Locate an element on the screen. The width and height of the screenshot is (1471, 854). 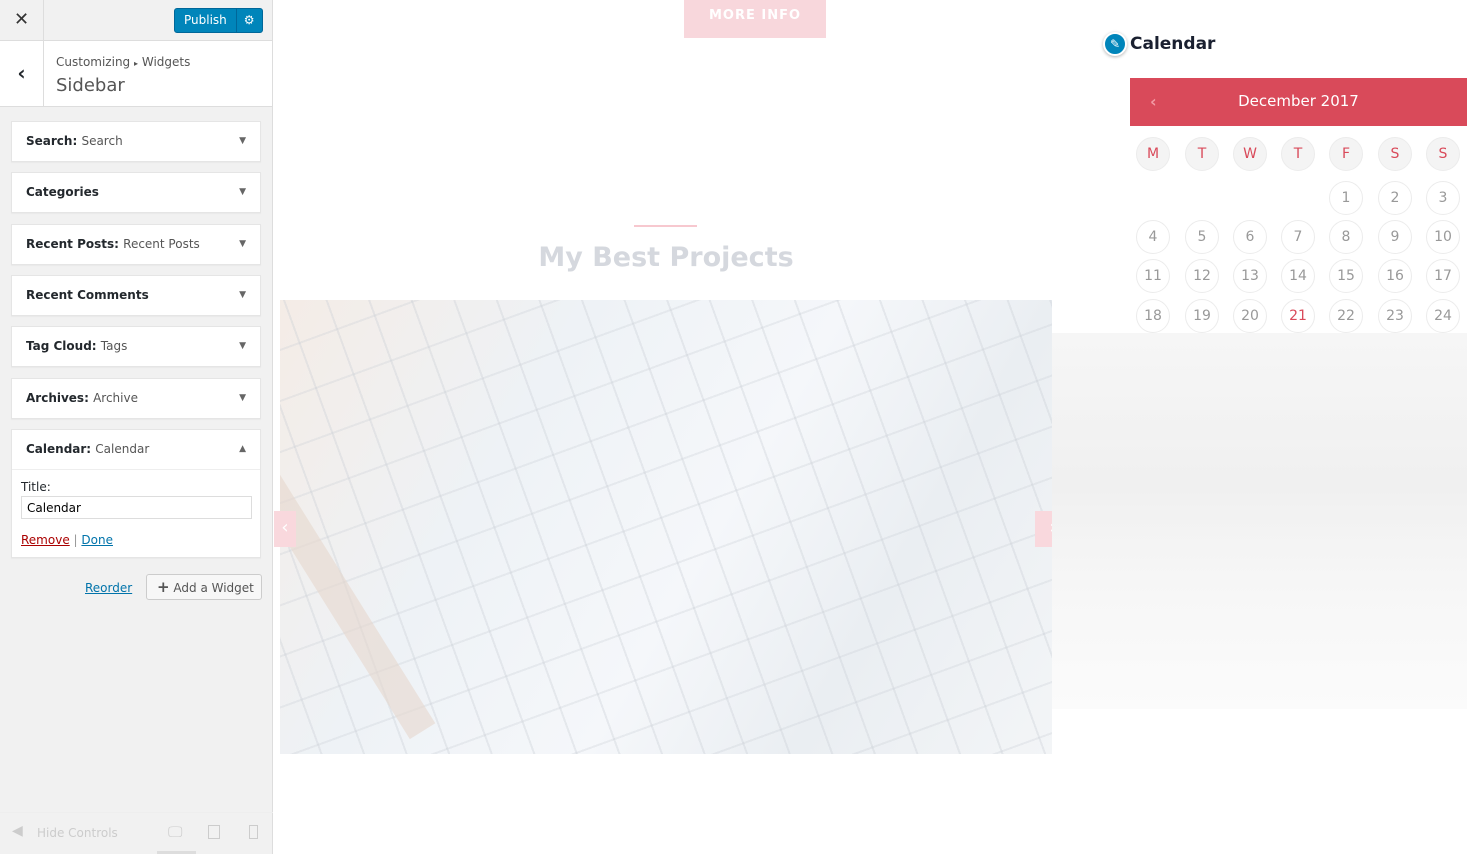
back-chevron-icon: ‹ is located at coordinates (22, 74).